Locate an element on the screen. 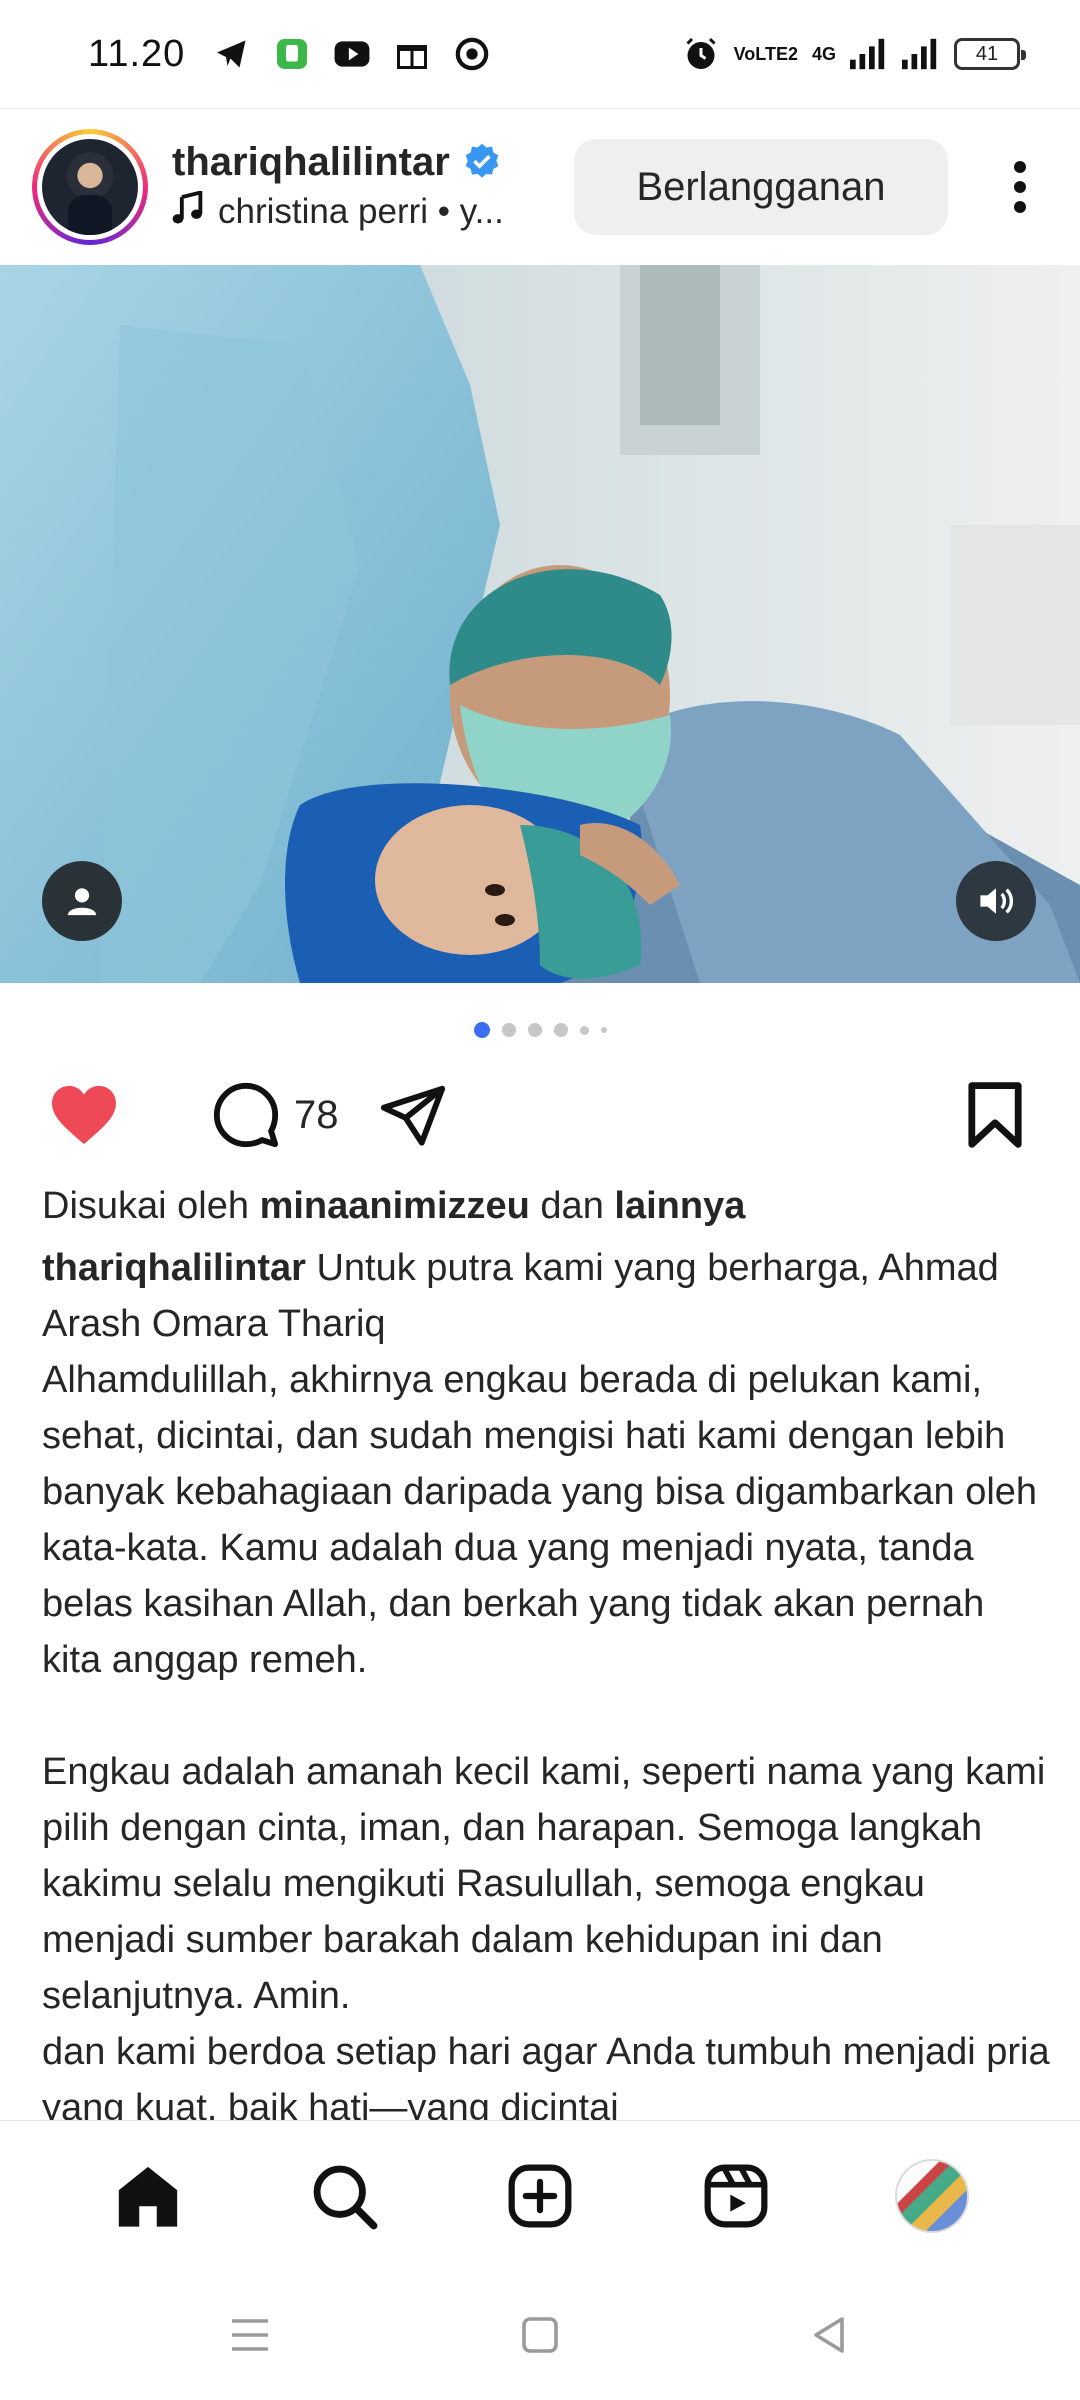 This screenshot has width=1080, height=2400. profile-thumbnail is located at coordinates (932, 2195).